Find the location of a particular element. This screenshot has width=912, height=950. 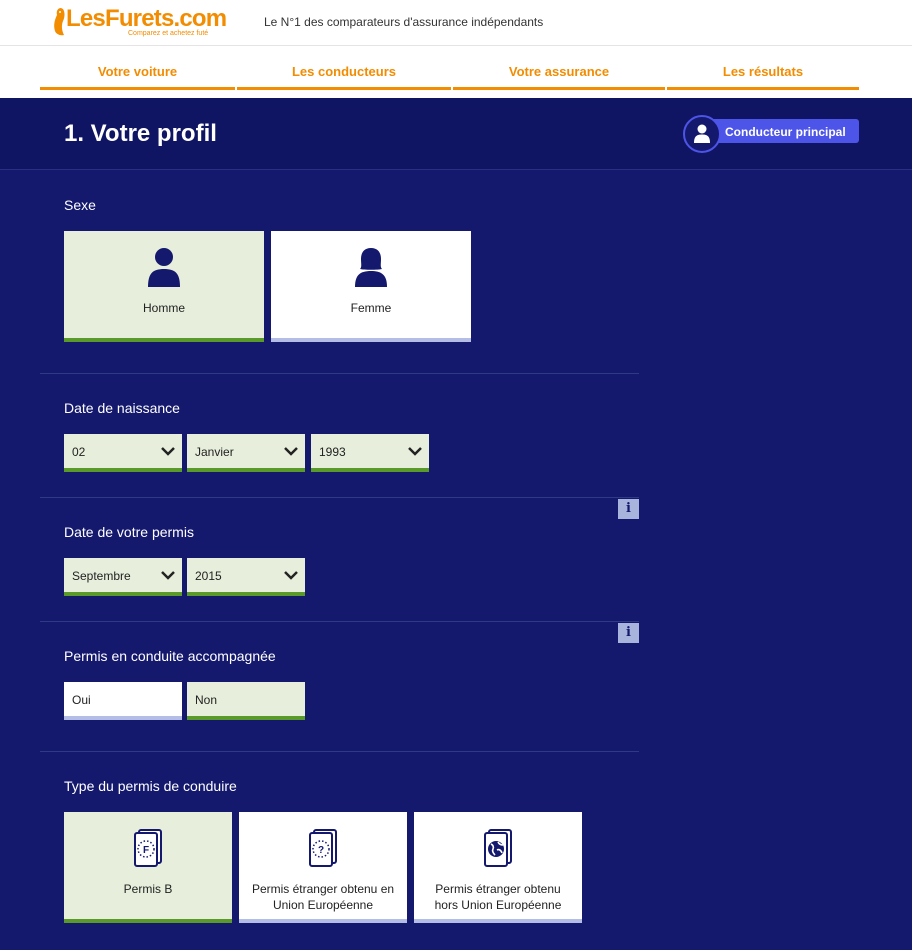

sexe-option-homme: Homme is located at coordinates (164, 286).